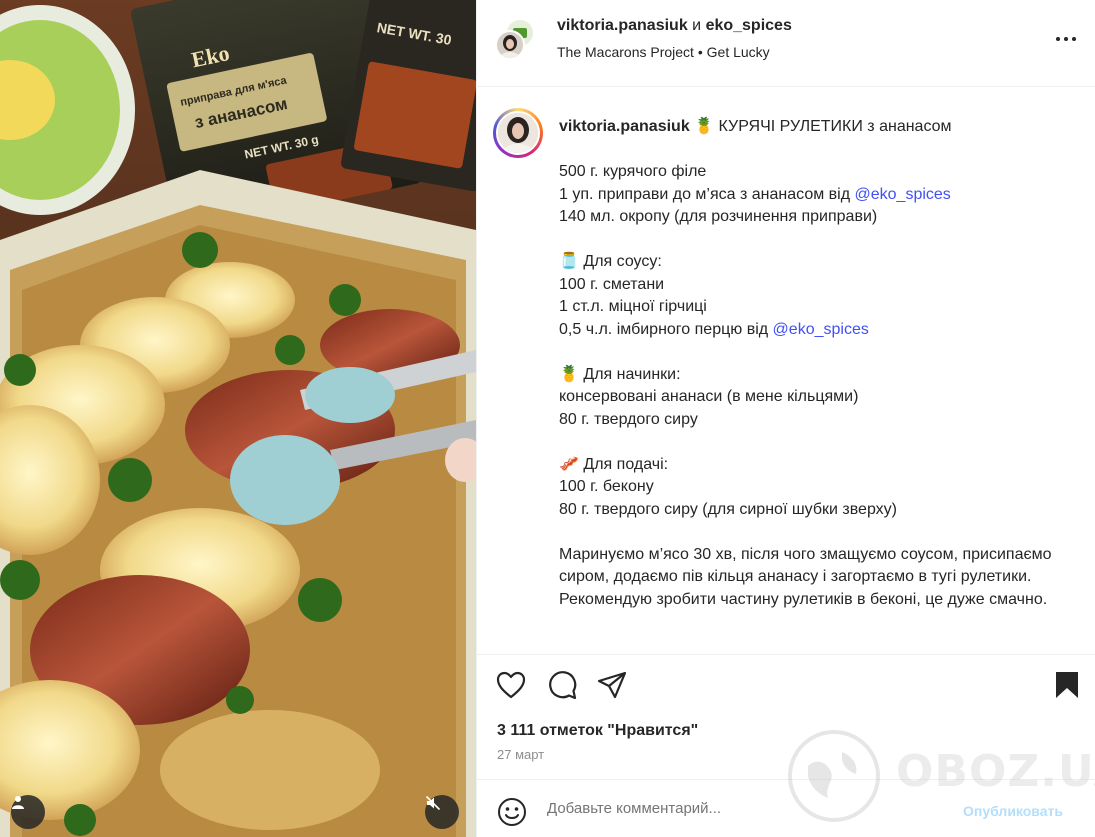  Describe the element at coordinates (520, 754) in the screenshot. I see `post-date: 27 март` at that location.